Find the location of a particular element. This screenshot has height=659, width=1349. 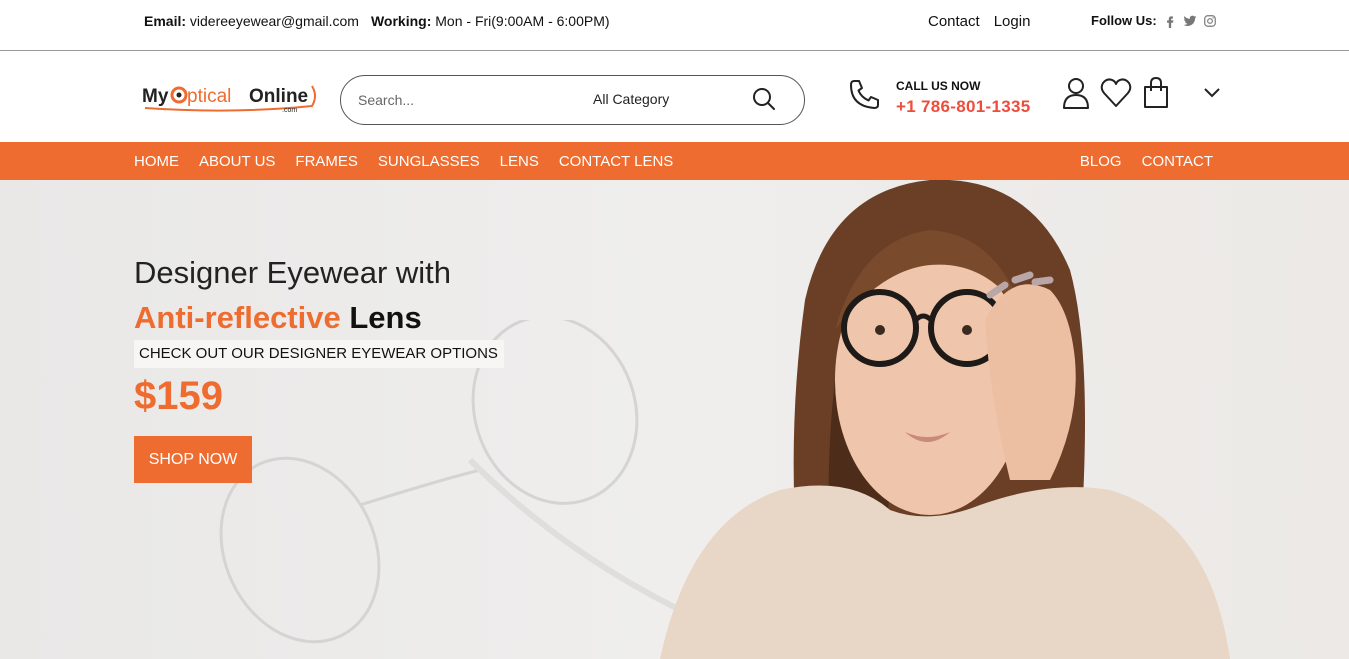

nav-item-contact-lens: CONTACT LENS is located at coordinates (616, 161).